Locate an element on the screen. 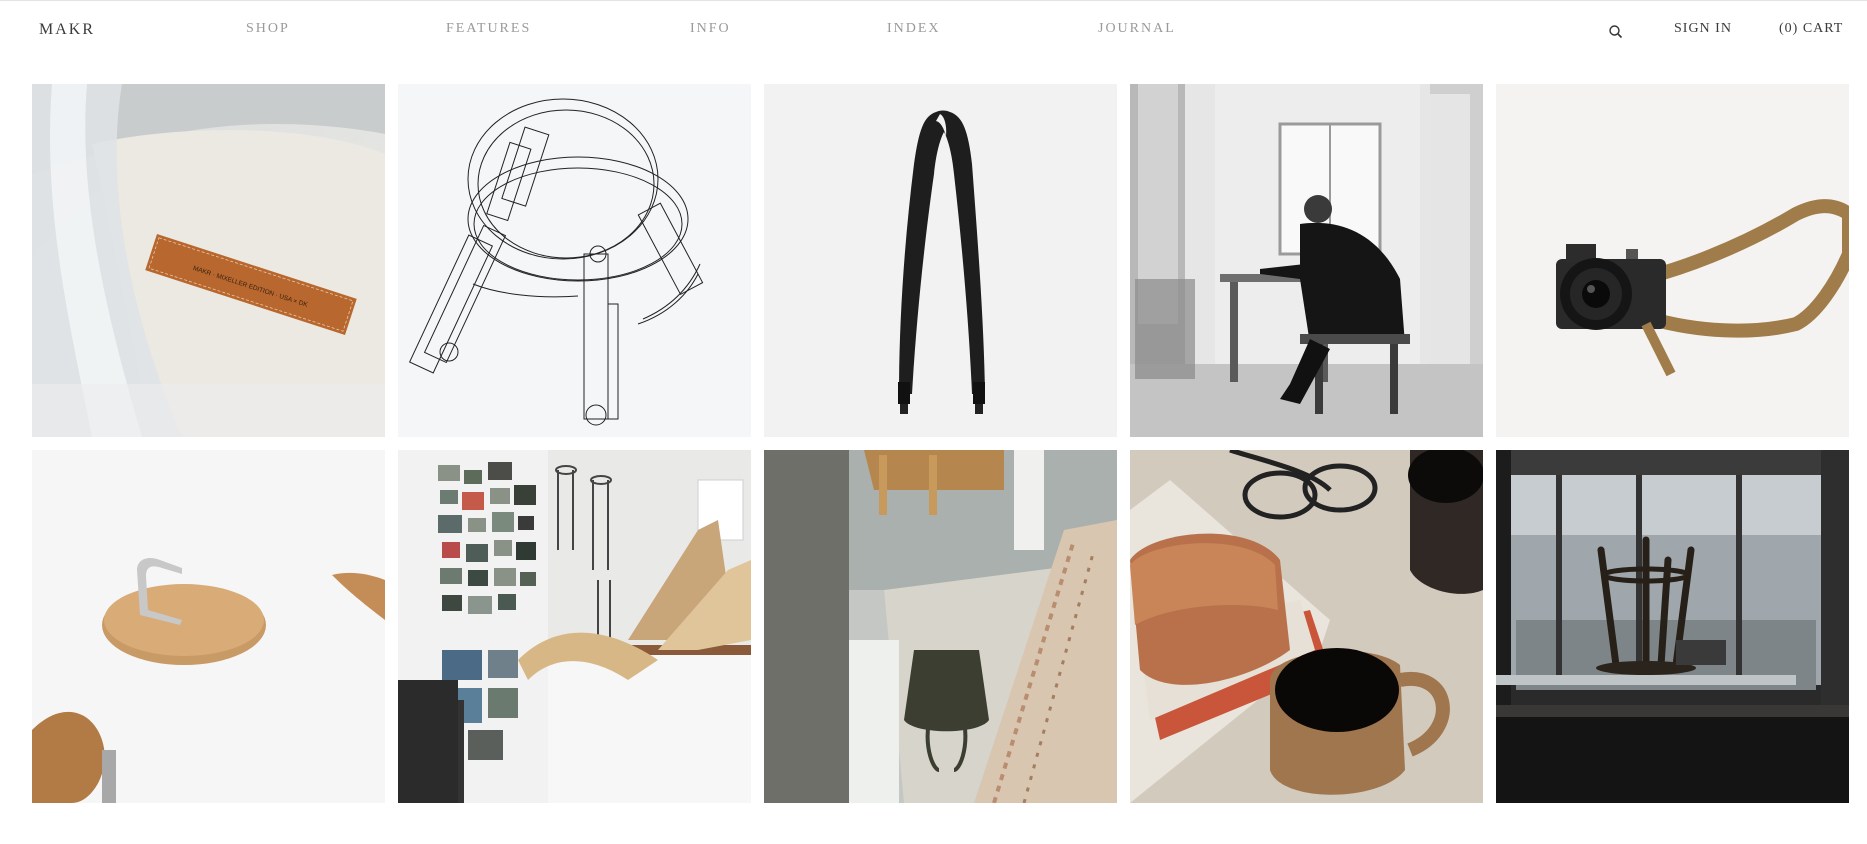 The width and height of the screenshot is (1867, 844). man-at-desk-image is located at coordinates (1306, 260).